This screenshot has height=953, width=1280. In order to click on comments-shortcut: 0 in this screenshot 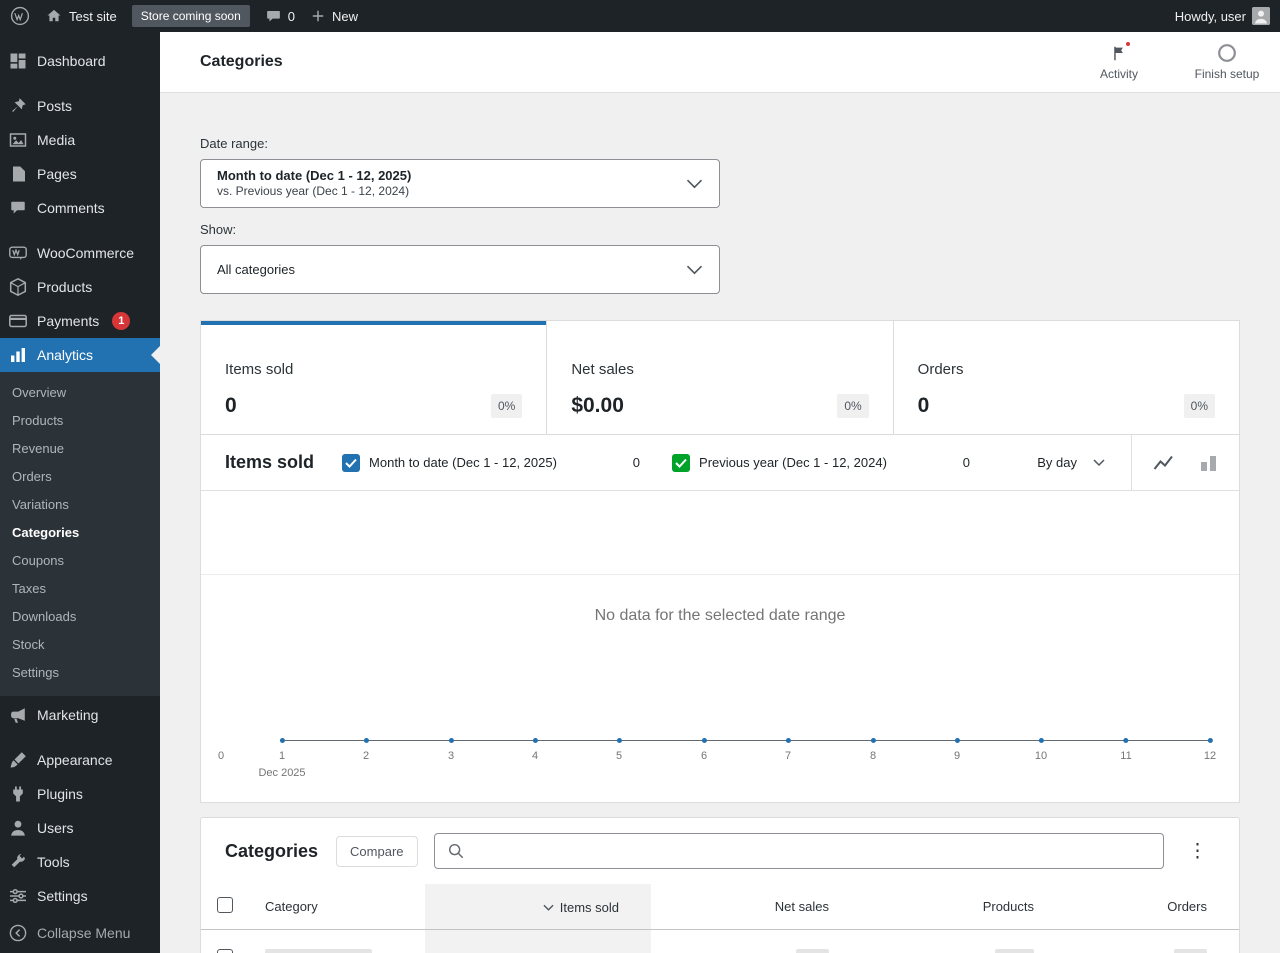, I will do `click(280, 16)`.